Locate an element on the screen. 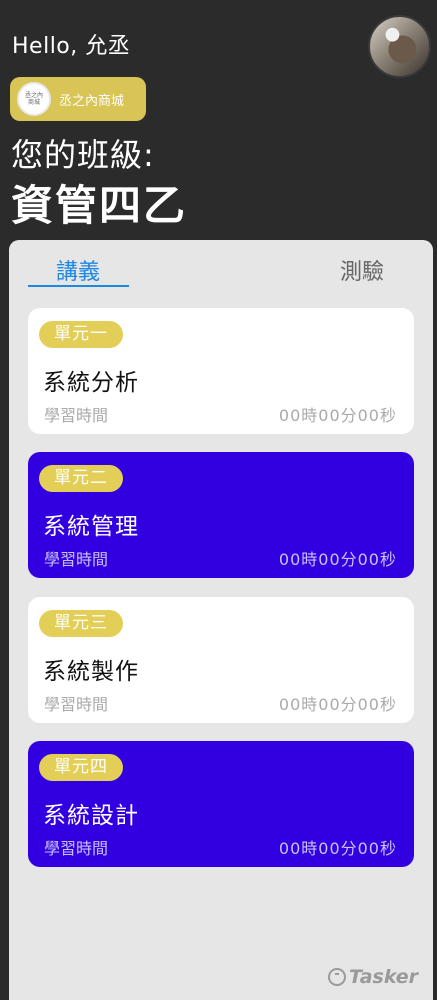 The height and width of the screenshot is (1000, 437). unit-title: 系統分析 is located at coordinates (91, 383).